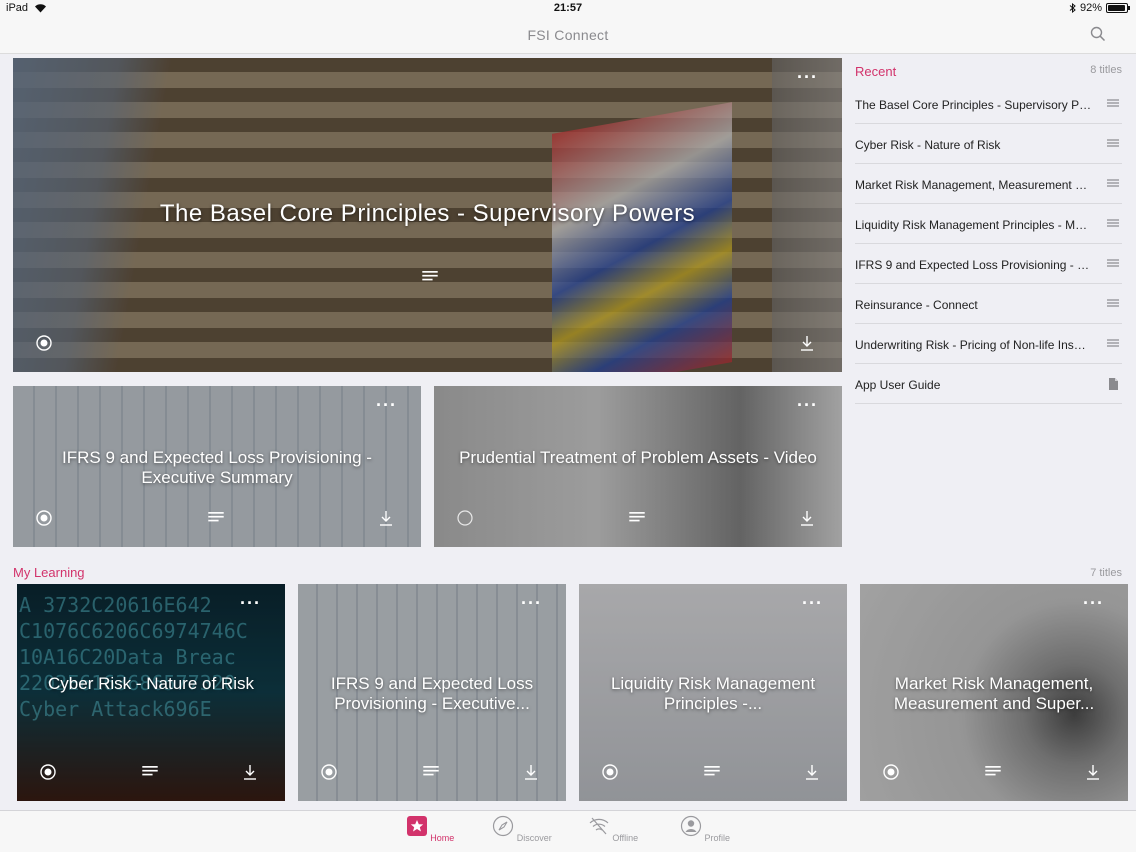 This screenshot has width=1136, height=852. I want to click on recent-heading: Recent, so click(876, 71).